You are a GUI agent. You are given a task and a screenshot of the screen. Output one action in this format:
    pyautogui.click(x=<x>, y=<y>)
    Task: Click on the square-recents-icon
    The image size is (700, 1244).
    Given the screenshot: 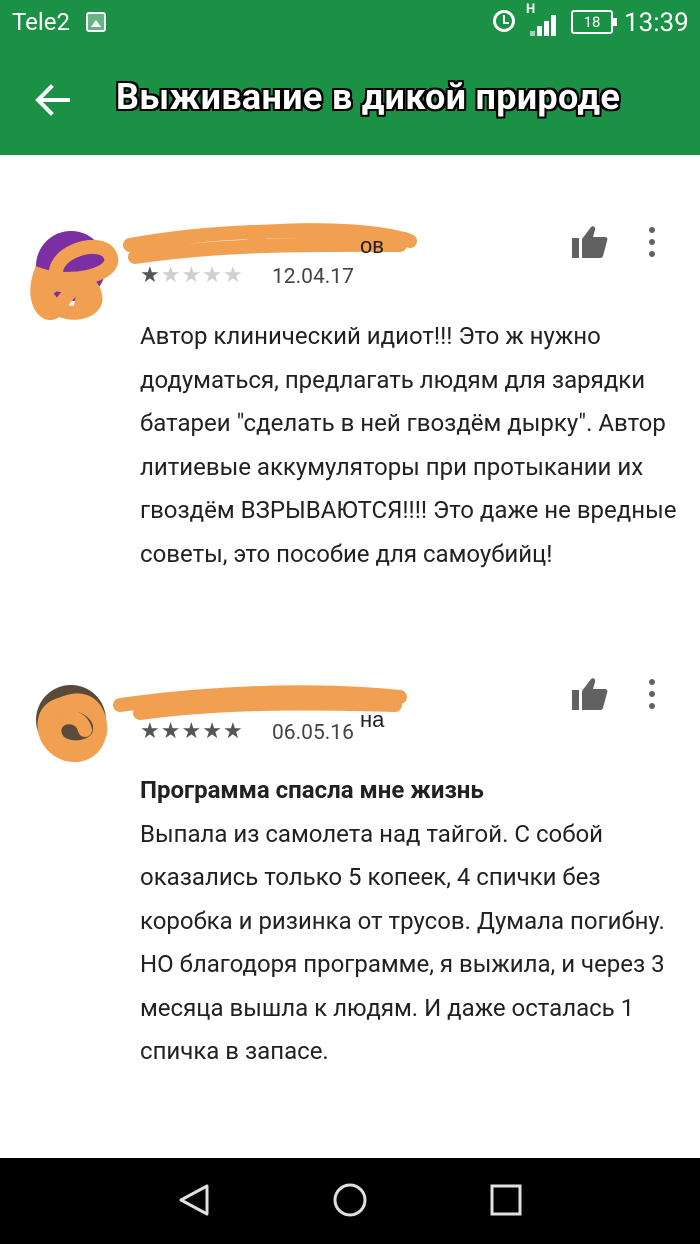 What is the action you would take?
    pyautogui.click(x=506, y=1200)
    